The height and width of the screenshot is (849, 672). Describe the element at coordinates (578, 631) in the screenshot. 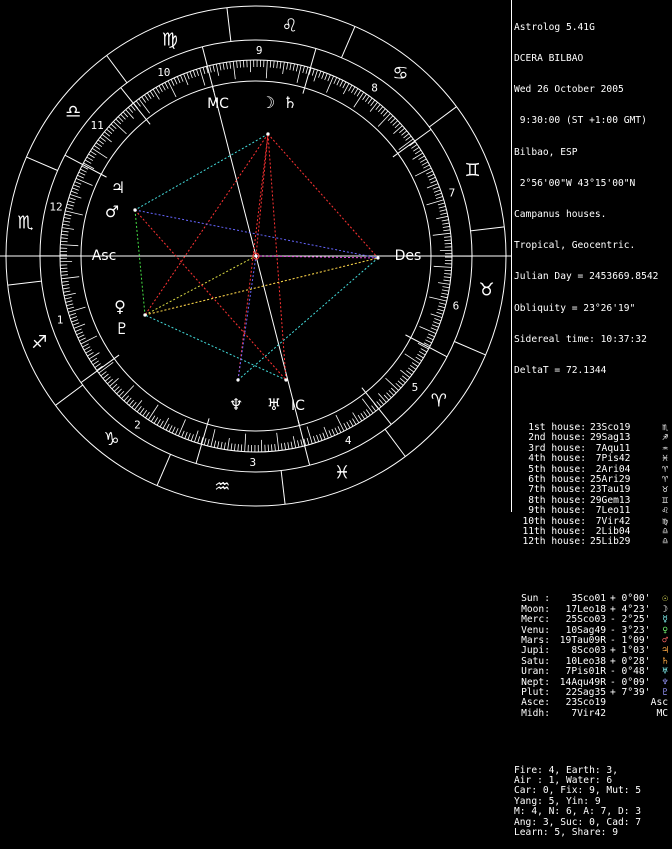

I see `planet-position: 10Sag49` at that location.